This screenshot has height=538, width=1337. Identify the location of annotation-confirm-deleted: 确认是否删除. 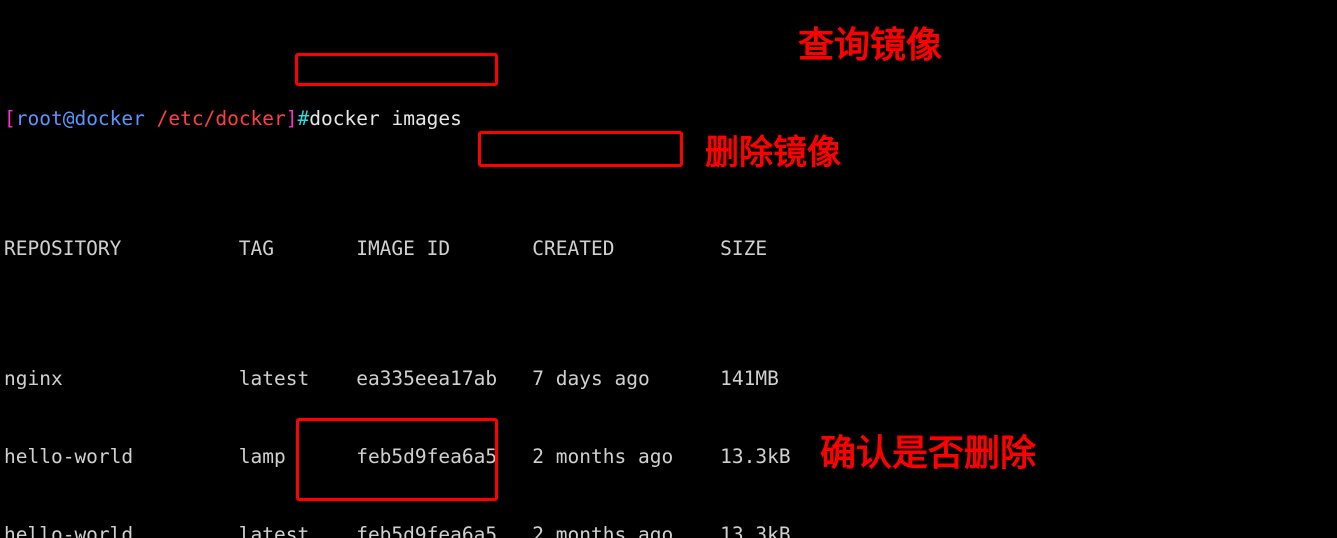
(928, 453).